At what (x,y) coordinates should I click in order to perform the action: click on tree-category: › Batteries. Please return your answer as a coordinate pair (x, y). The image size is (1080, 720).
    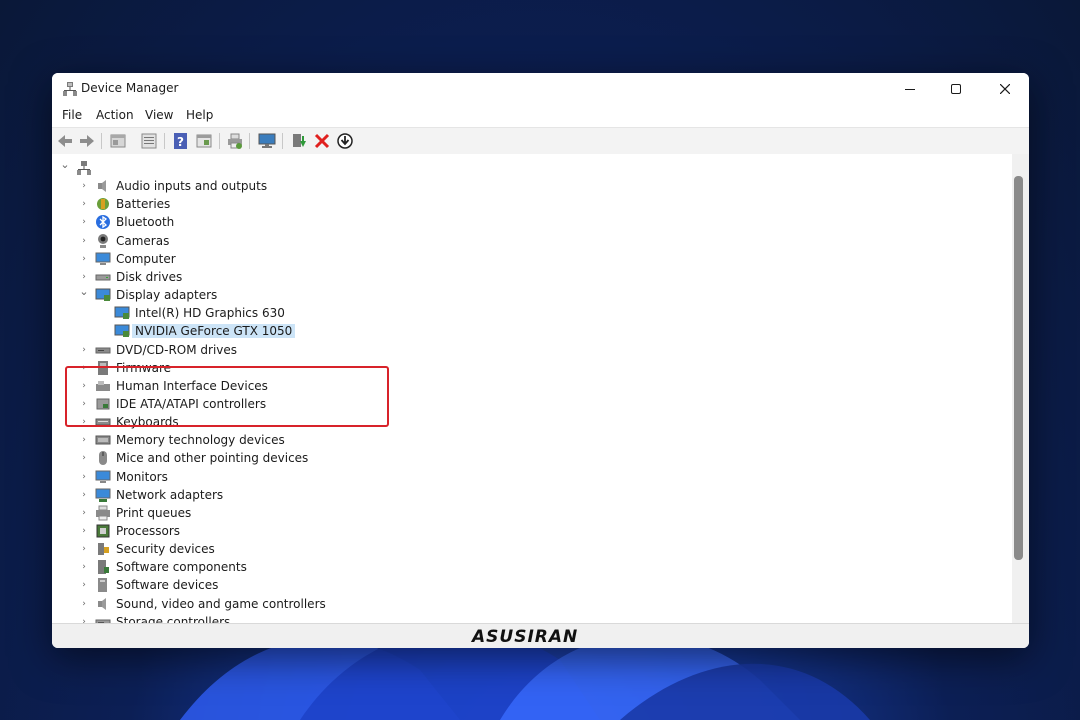
    Looking at the image, I should click on (522, 204).